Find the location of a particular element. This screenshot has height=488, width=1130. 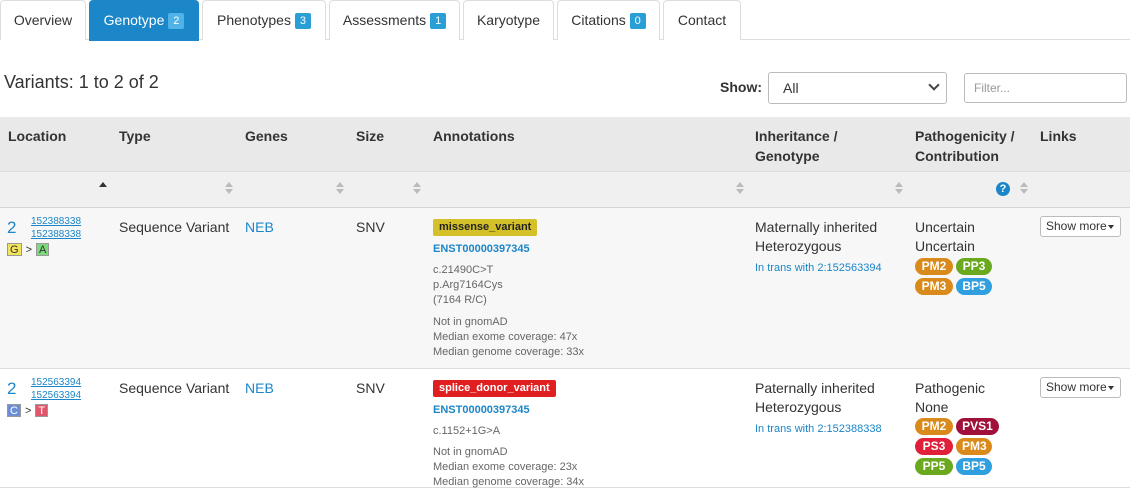

alt-allele: A is located at coordinates (43, 249).